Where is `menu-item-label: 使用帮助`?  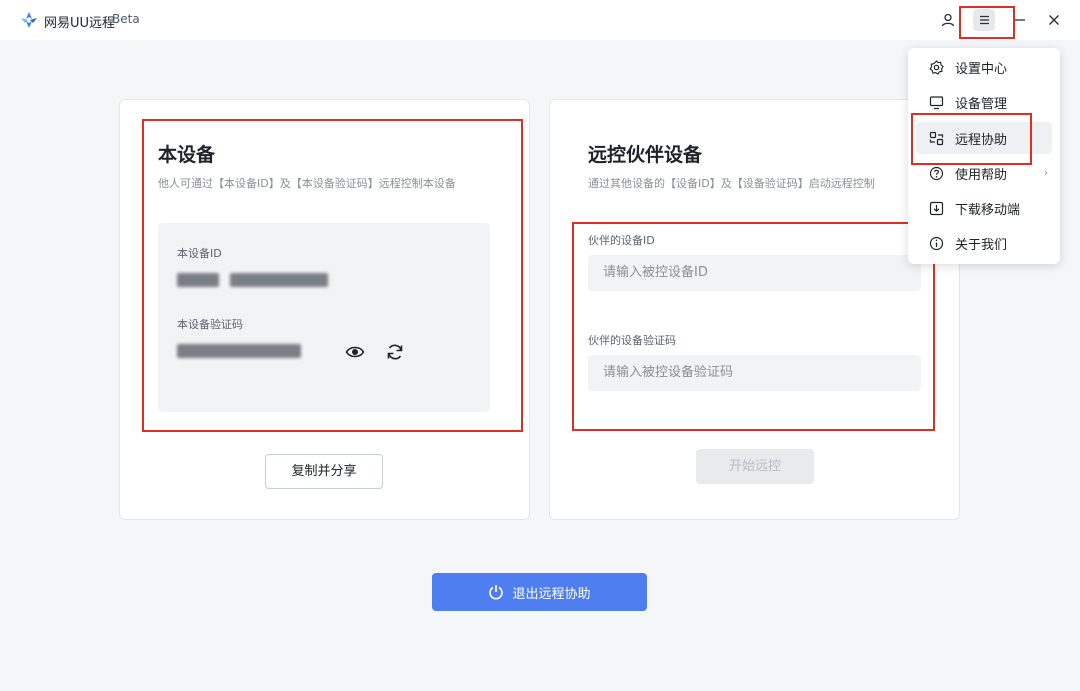
menu-item-label: 使用帮助 is located at coordinates (981, 175).